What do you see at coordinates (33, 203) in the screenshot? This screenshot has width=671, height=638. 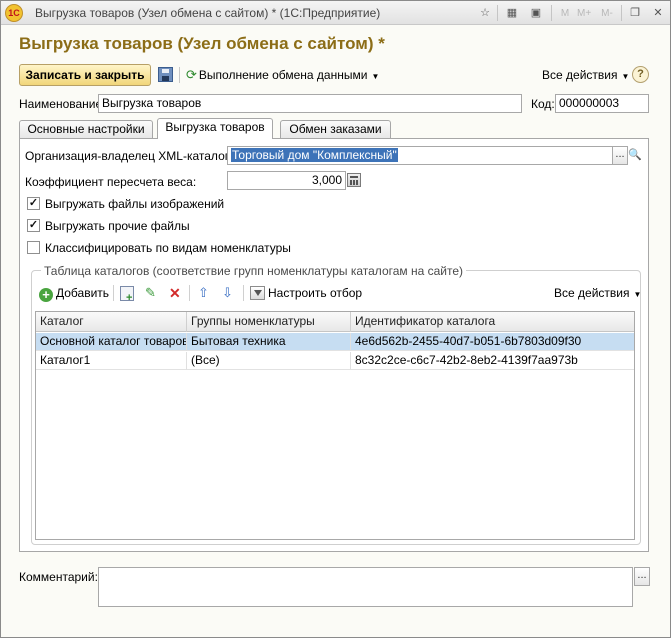 I see `export-images-checkbox: ✓` at bounding box center [33, 203].